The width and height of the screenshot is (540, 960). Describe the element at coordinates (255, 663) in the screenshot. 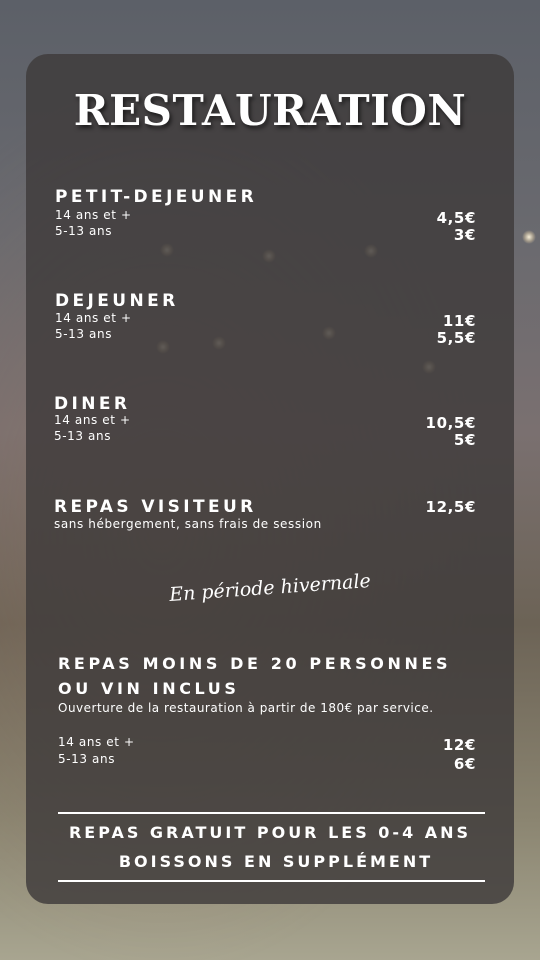

I see `section-title-winter-line1: REPAS MOINS DE 20 PERSONNES` at that location.